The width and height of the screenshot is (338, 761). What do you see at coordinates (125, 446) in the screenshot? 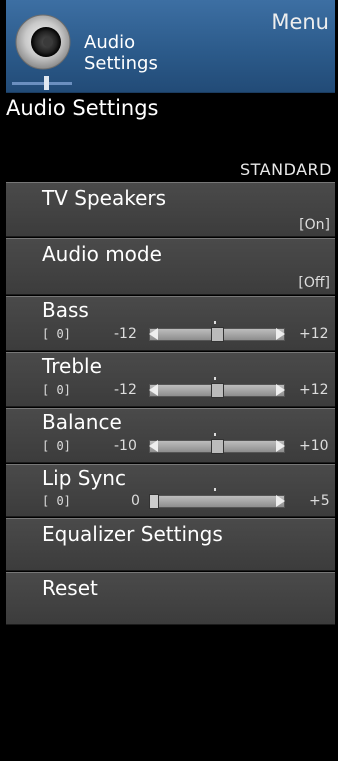
I see `min-value: -10` at bounding box center [125, 446].